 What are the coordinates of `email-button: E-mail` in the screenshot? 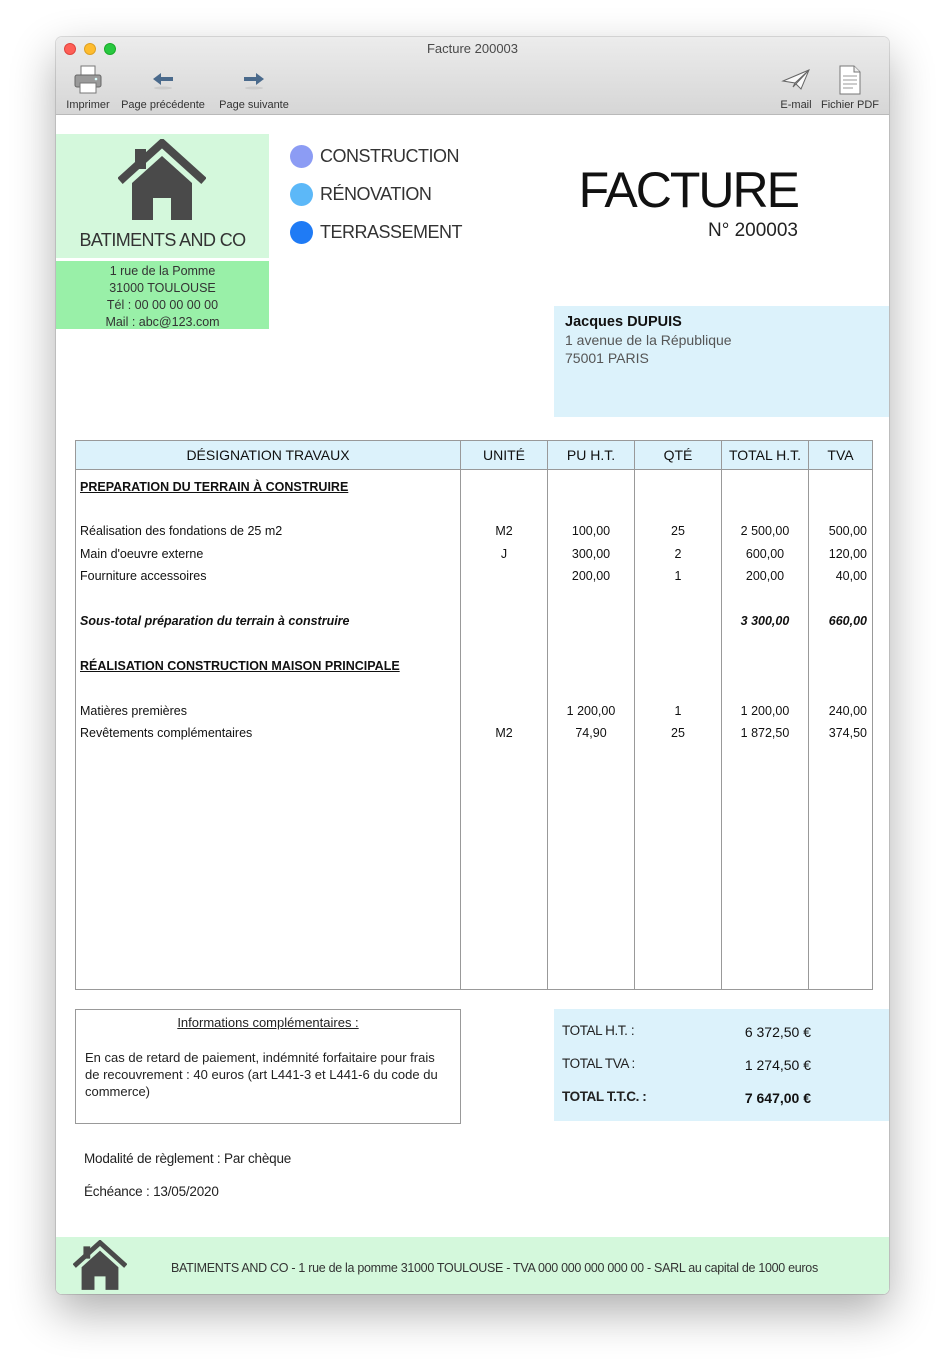 It's located at (796, 87).